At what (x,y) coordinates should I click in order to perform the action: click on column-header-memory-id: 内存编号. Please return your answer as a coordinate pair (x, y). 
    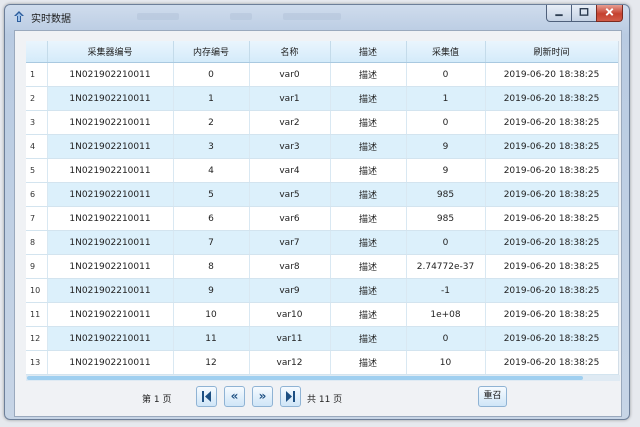
    Looking at the image, I should click on (211, 52).